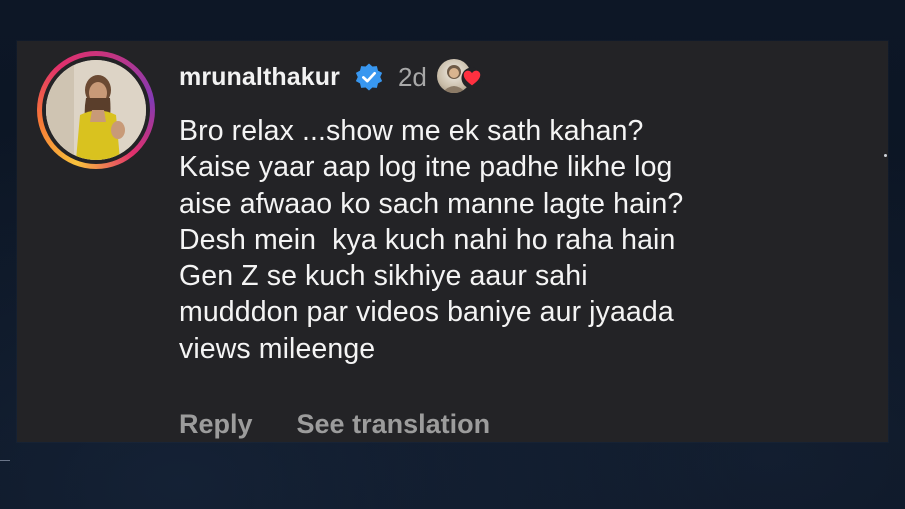 Image resolution: width=905 pixels, height=509 pixels. I want to click on see-translation-button: See translation, so click(394, 424).